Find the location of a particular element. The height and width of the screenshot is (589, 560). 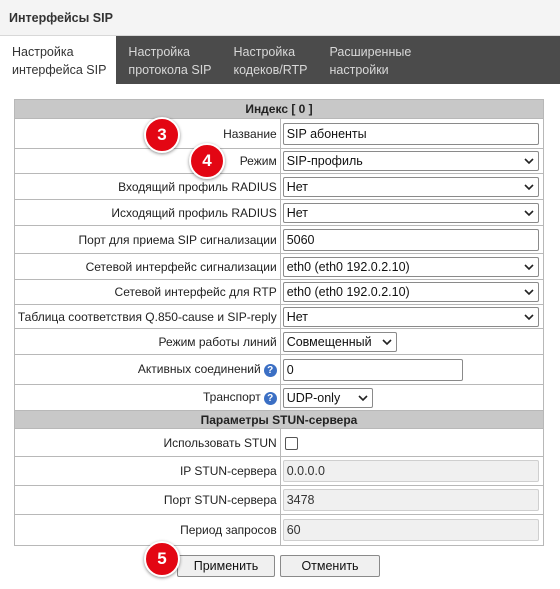

tab-codec-settings: Настройка кодеков/RTP is located at coordinates (270, 60).